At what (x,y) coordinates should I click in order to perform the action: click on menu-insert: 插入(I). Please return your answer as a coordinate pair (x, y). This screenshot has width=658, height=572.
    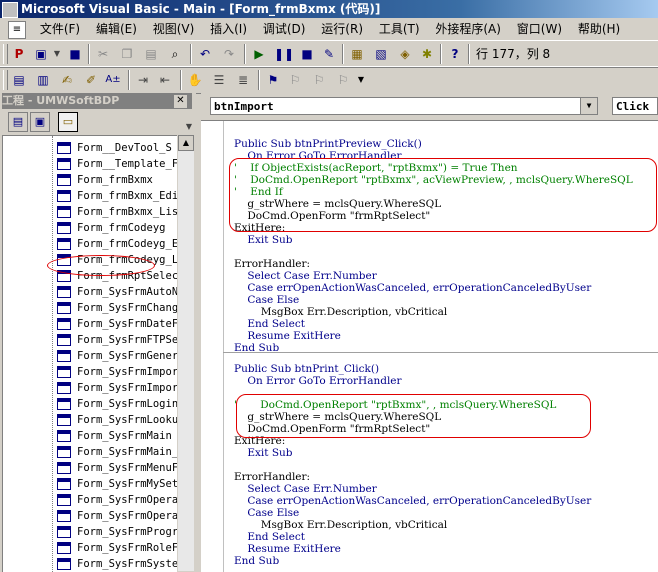
    Looking at the image, I should click on (228, 29).